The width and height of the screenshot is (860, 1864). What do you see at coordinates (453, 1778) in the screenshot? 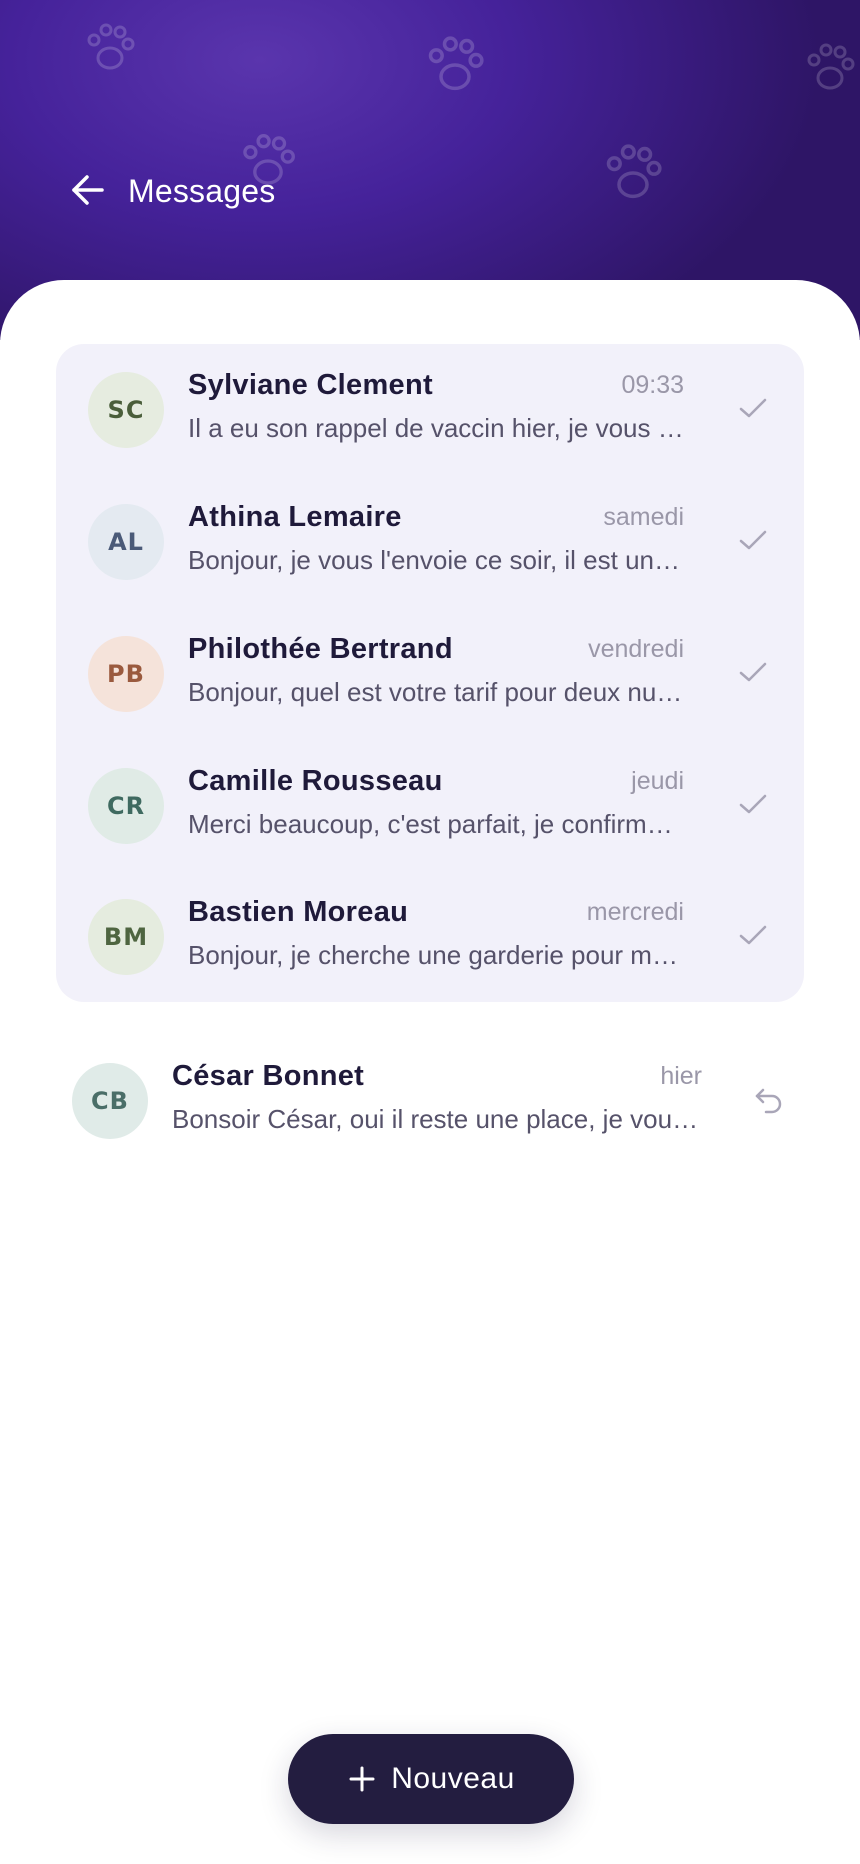
I see `new-message-label: Nouveau` at bounding box center [453, 1778].